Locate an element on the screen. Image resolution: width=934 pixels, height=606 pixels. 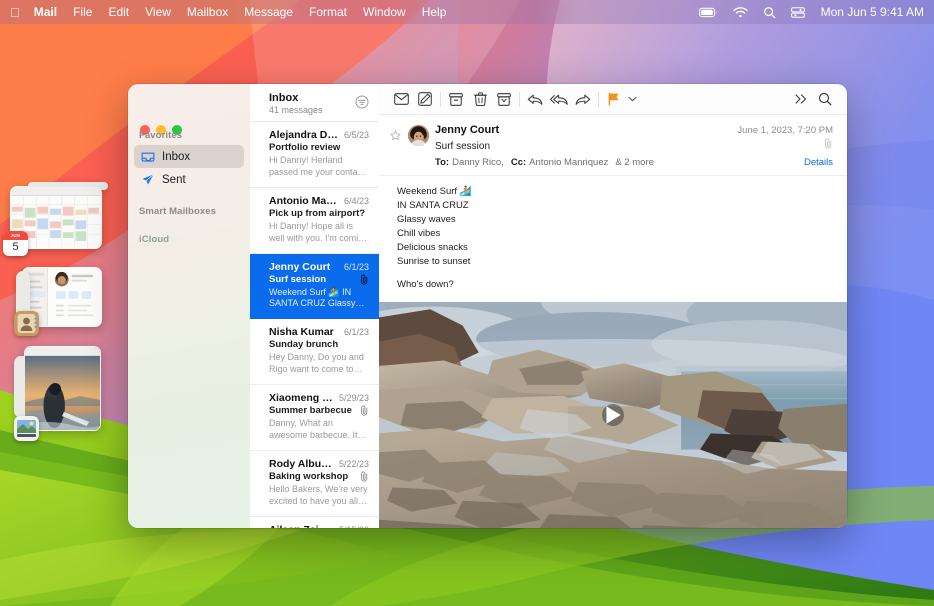
search-icon is located at coordinates (825, 99).